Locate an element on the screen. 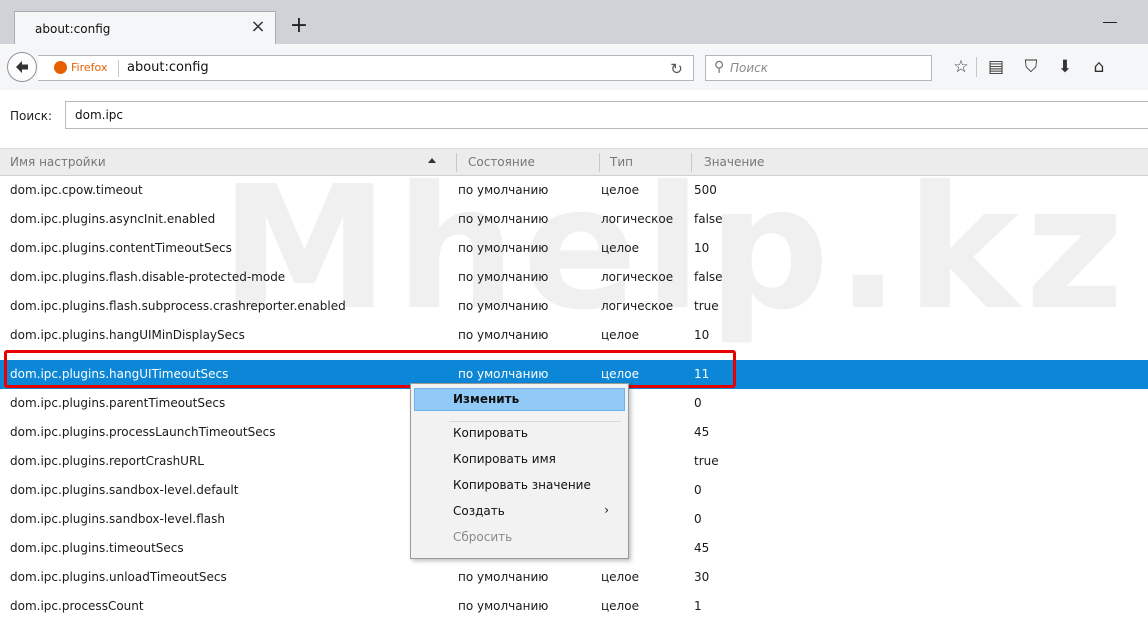 The height and width of the screenshot is (621, 1148). filter-value: dom.ipc is located at coordinates (99, 115).